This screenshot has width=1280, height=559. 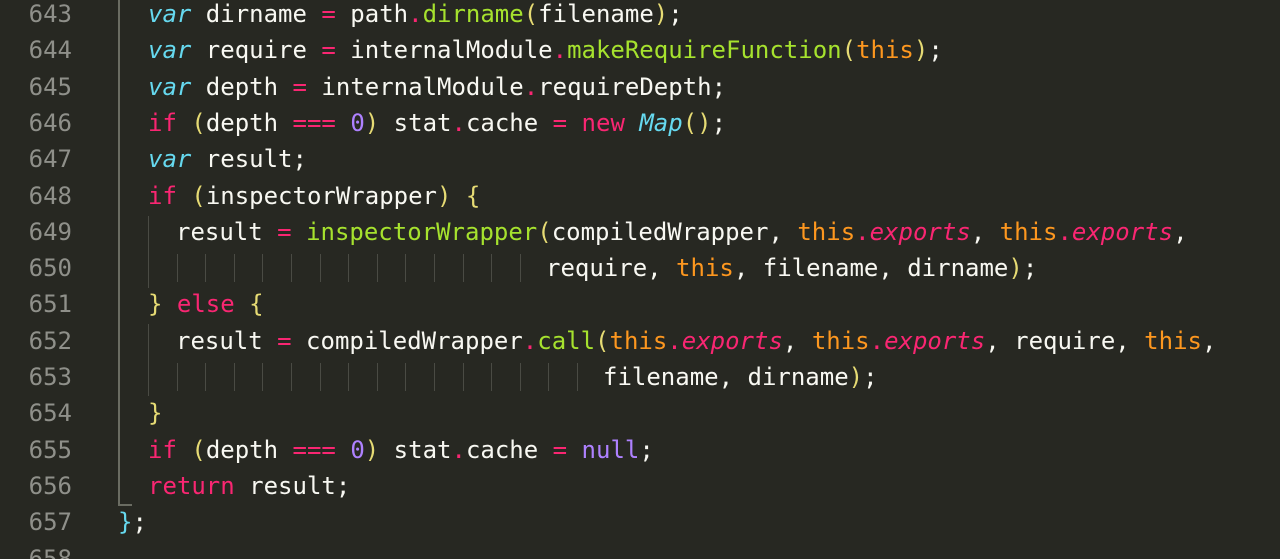 I want to click on code-token: if, so click(x=162, y=449).